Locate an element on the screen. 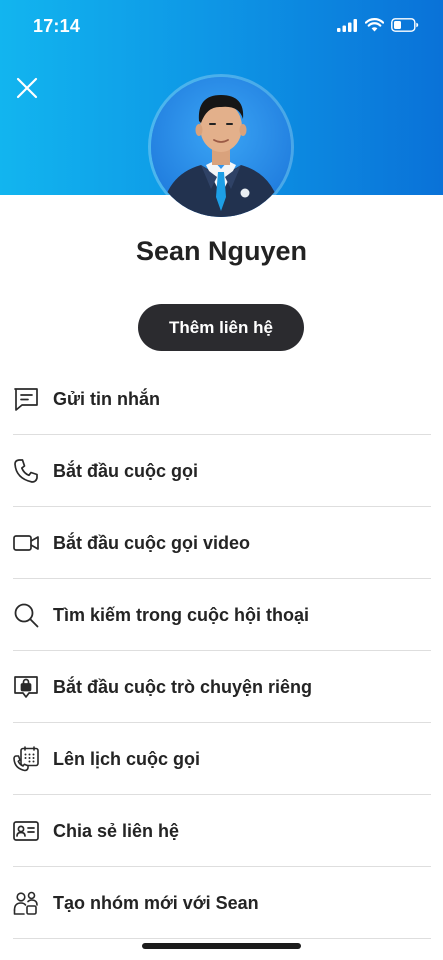  menu-item-private-chat: Bắt đầu cuộc trò chuyện riêng is located at coordinates (221, 687).